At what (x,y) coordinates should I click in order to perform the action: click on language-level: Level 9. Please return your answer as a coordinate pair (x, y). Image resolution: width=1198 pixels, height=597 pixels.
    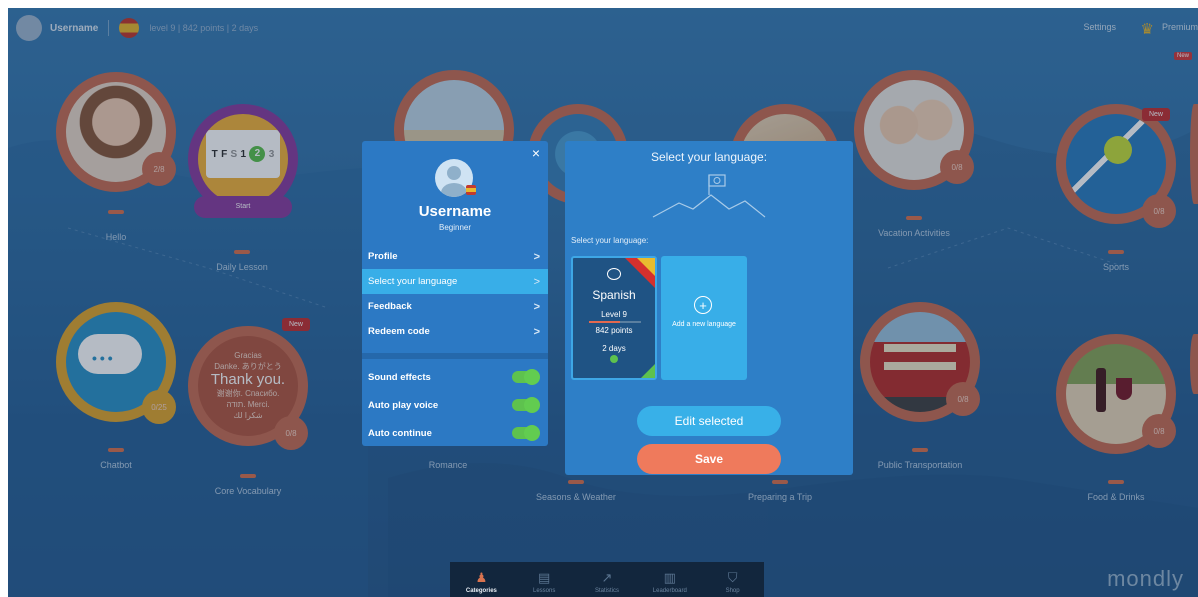
    Looking at the image, I should click on (614, 314).